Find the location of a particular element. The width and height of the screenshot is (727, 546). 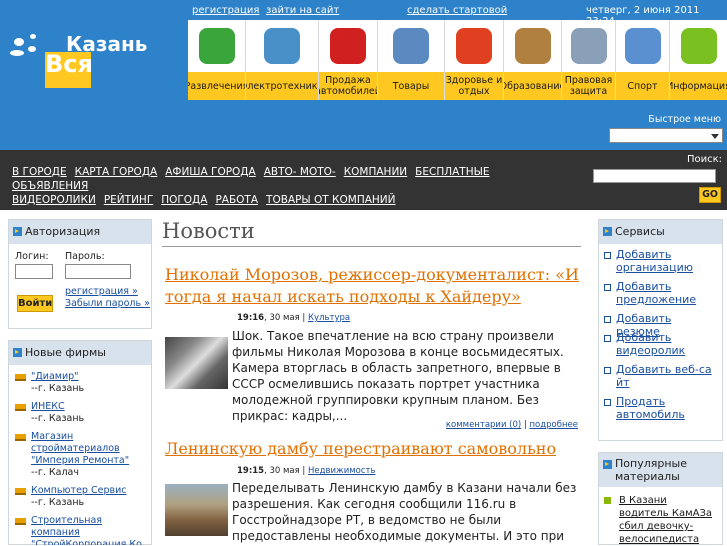

nav-link-companies: КОМПАНИИ is located at coordinates (375, 172).